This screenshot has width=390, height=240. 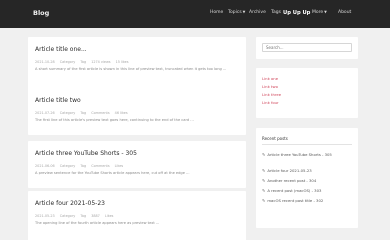 I want to click on sidebar-link: Link four, so click(x=270, y=102).